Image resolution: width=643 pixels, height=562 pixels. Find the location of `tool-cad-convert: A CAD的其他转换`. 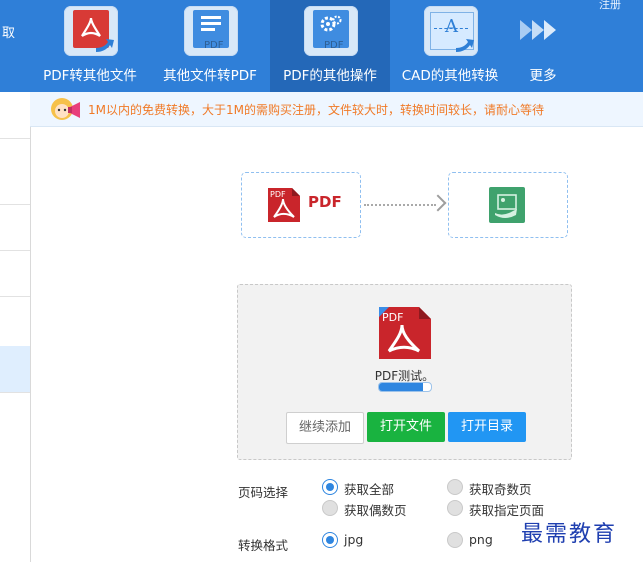

tool-cad-convert: A CAD的其他转换 is located at coordinates (450, 46).